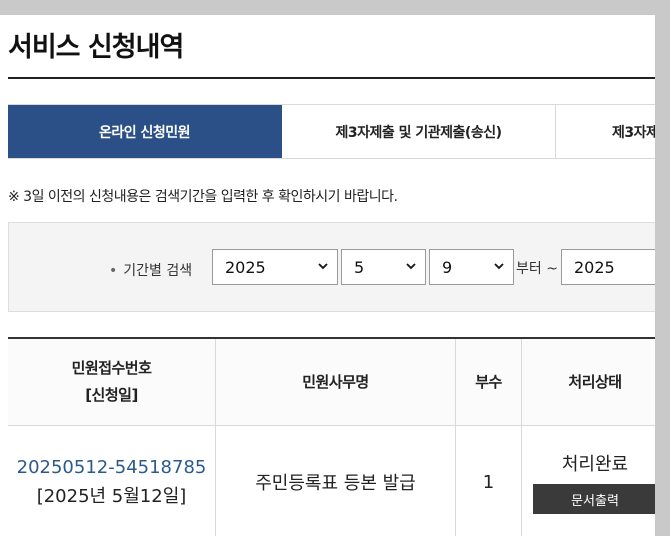 This screenshot has height=536, width=670. What do you see at coordinates (111, 496) in the screenshot?
I see `request-date: [2025년 5월12일]` at bounding box center [111, 496].